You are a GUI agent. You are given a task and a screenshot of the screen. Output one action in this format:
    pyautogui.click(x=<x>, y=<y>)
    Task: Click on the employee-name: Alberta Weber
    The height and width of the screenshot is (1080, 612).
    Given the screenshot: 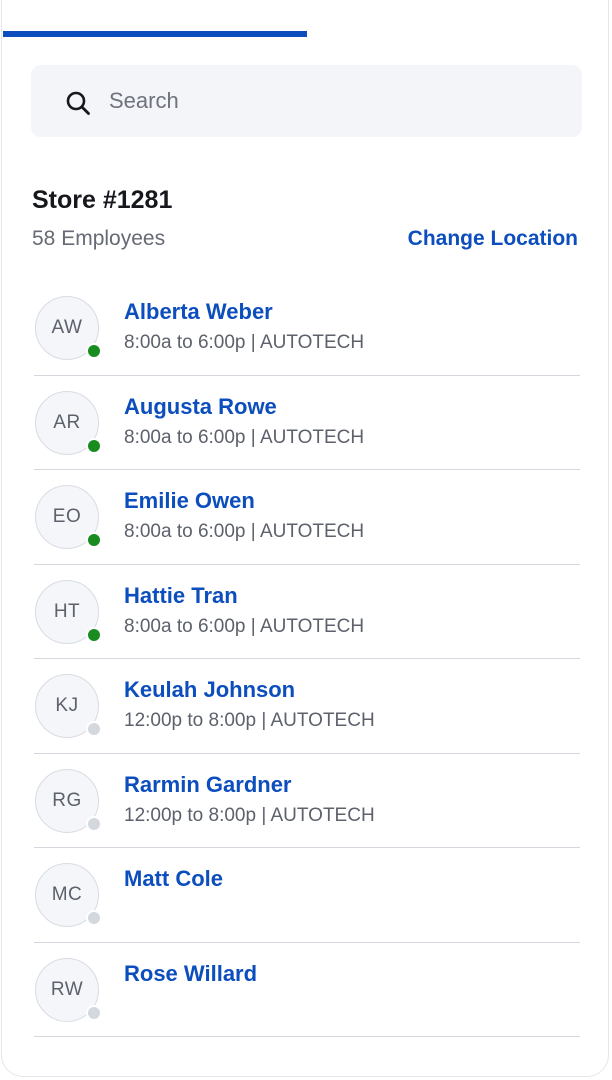 What is the action you would take?
    pyautogui.click(x=198, y=312)
    